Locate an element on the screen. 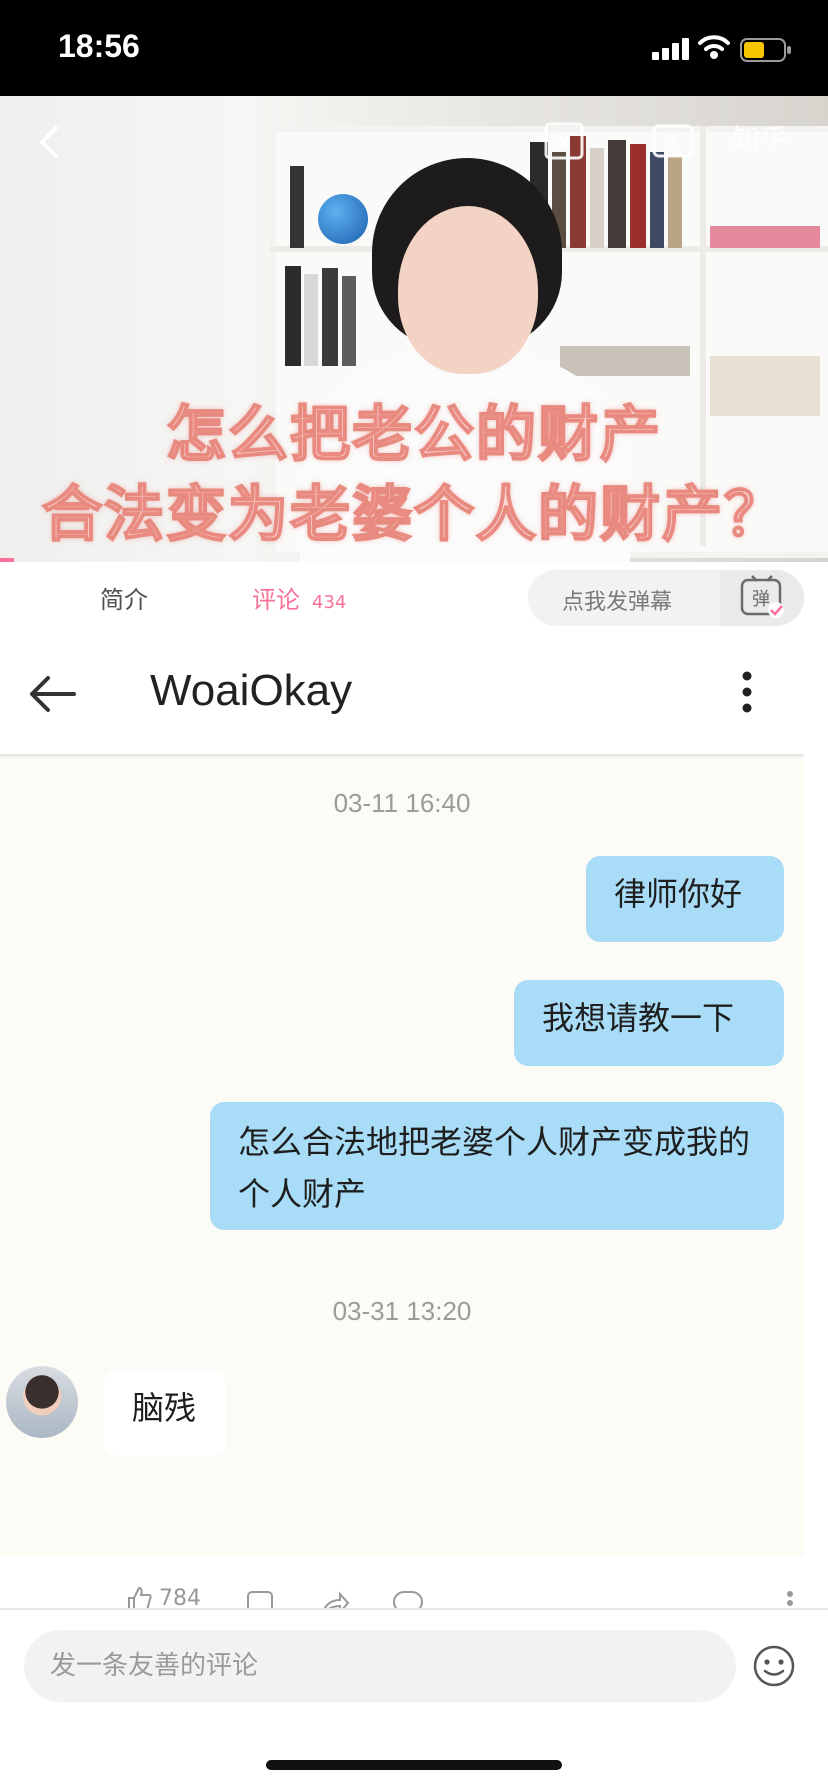 This screenshot has width=828, height=1792. tab-bar: 简介 评论 434 点我发弹幕 弹 is located at coordinates (414, 599).